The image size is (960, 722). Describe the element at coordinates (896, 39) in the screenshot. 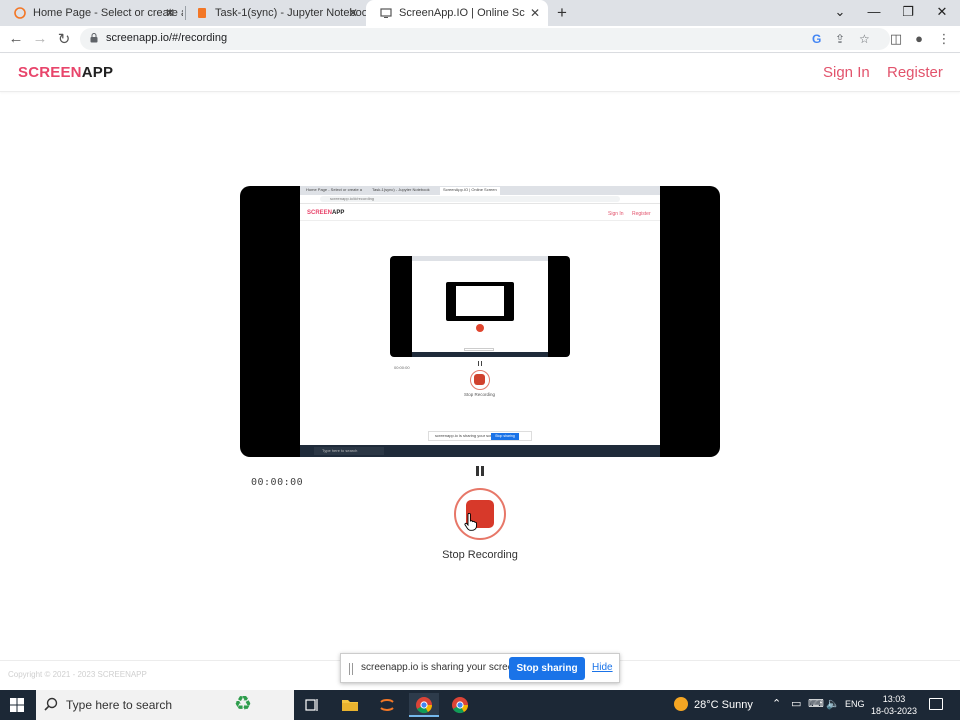

I see `side-panel-icon: ◫` at that location.